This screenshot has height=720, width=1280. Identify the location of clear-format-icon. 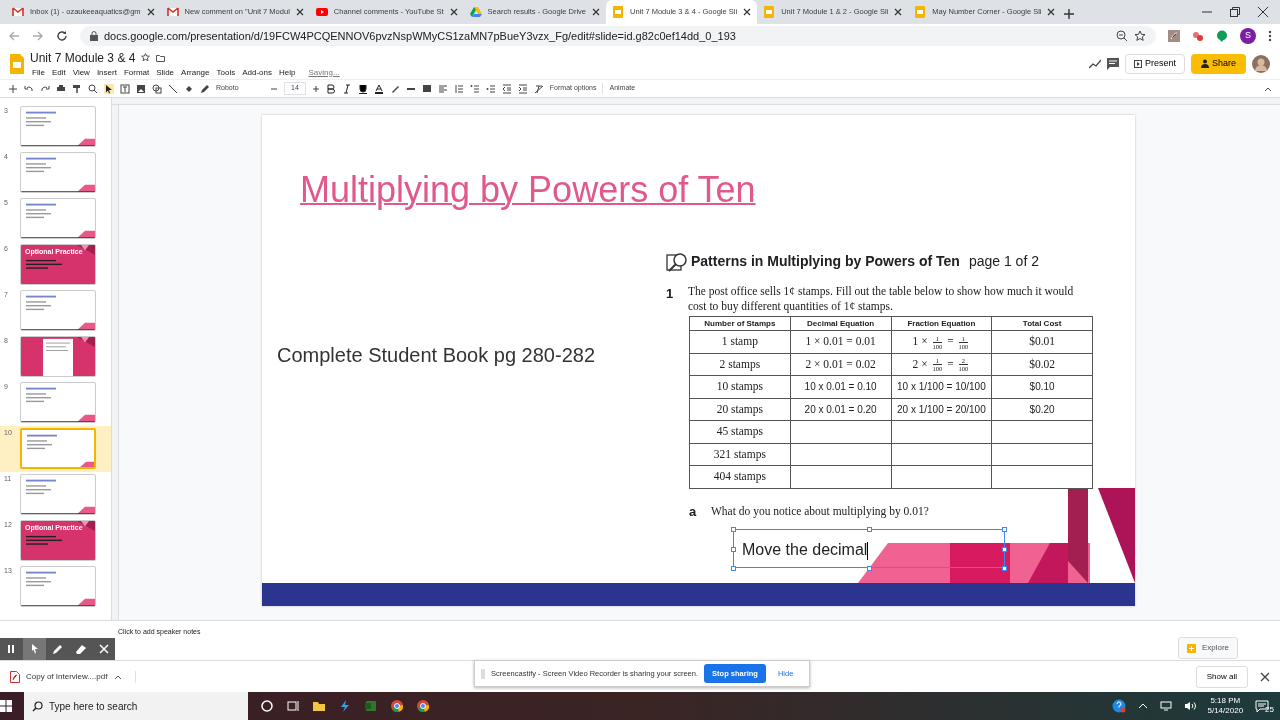
(538, 88).